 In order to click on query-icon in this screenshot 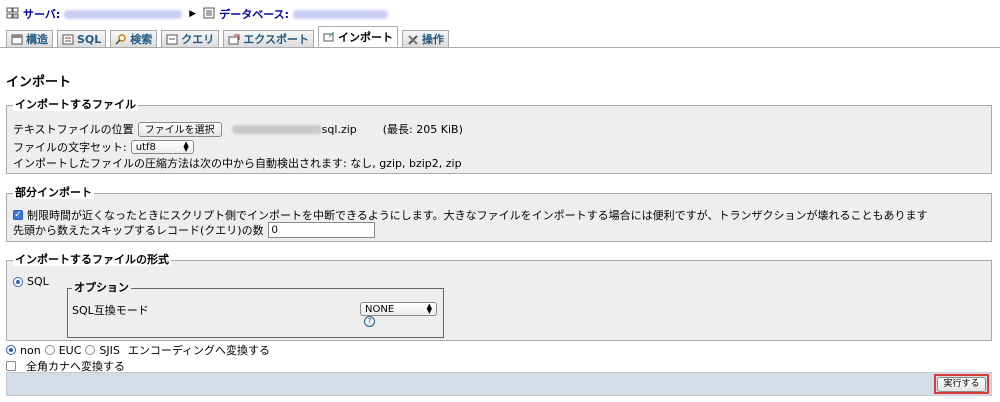, I will do `click(172, 39)`.